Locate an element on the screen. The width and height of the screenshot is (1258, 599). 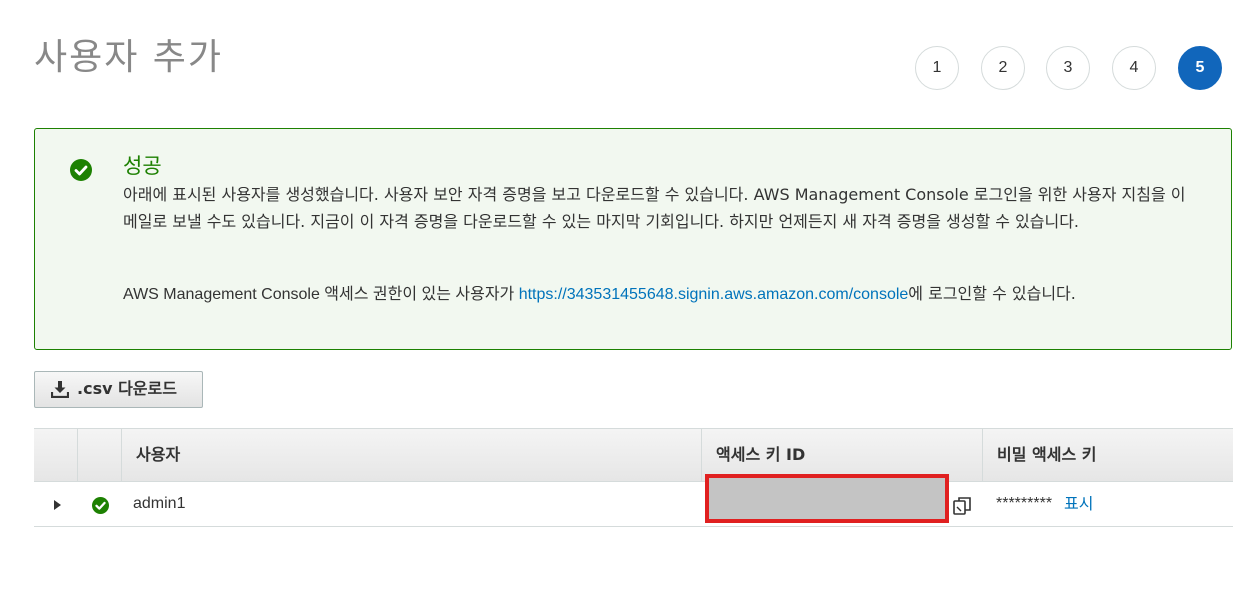
redacted-access-key-id is located at coordinates (827, 498).